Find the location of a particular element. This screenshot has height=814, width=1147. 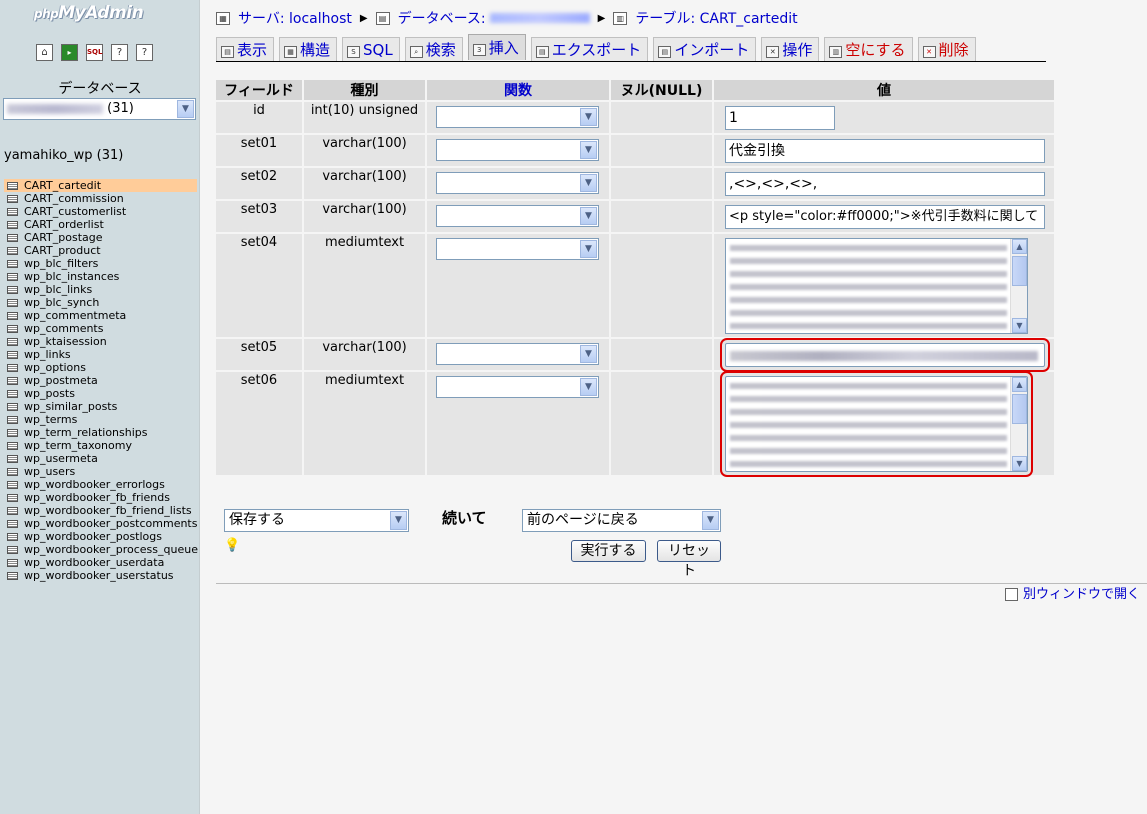

value-textarea-highlighted: ▲ ▼ is located at coordinates (876, 424).